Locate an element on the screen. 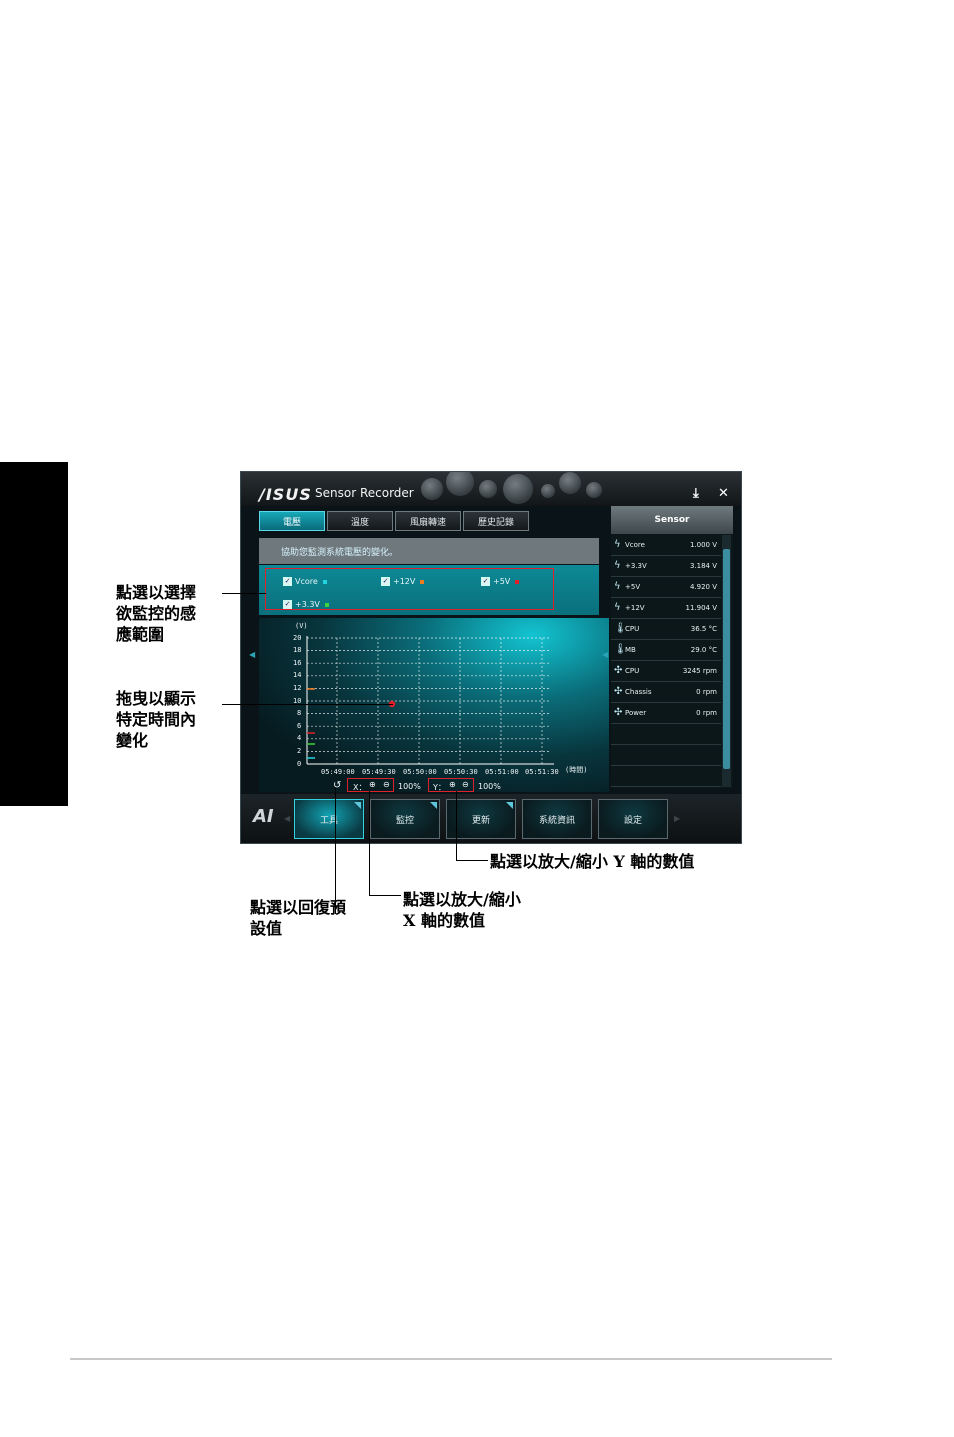  tab-fan-speed: 風扇轉速 is located at coordinates (428, 521).